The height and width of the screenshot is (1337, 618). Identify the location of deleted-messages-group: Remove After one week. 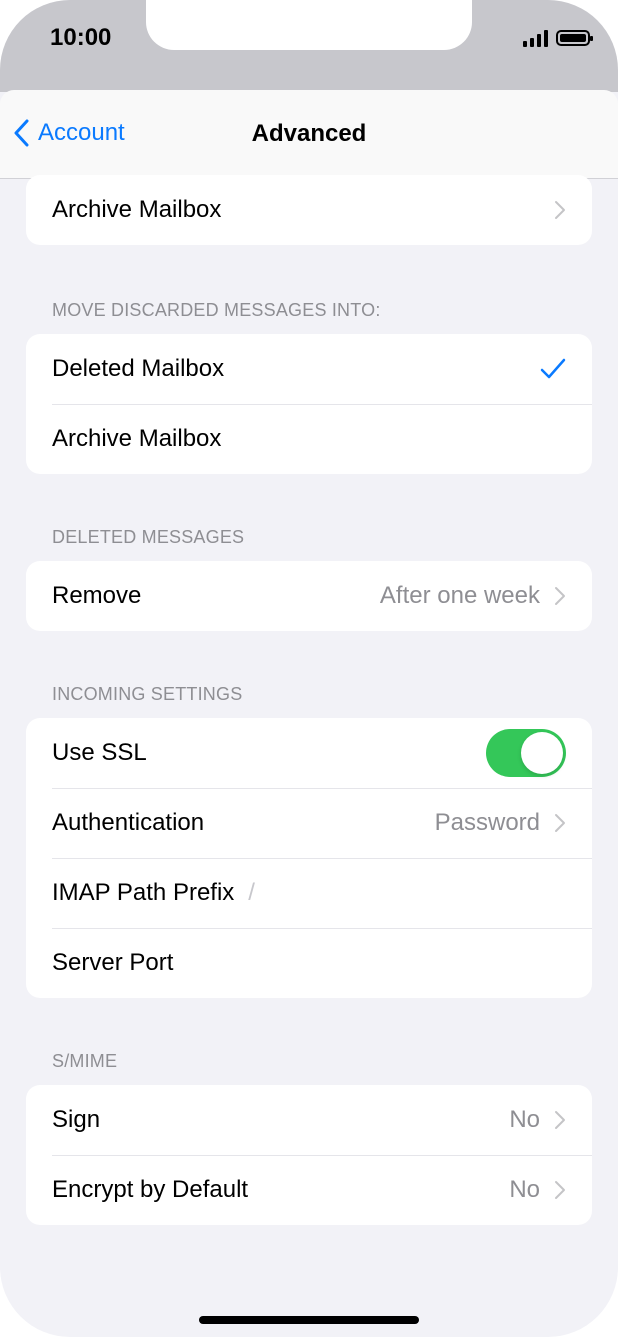
(309, 596).